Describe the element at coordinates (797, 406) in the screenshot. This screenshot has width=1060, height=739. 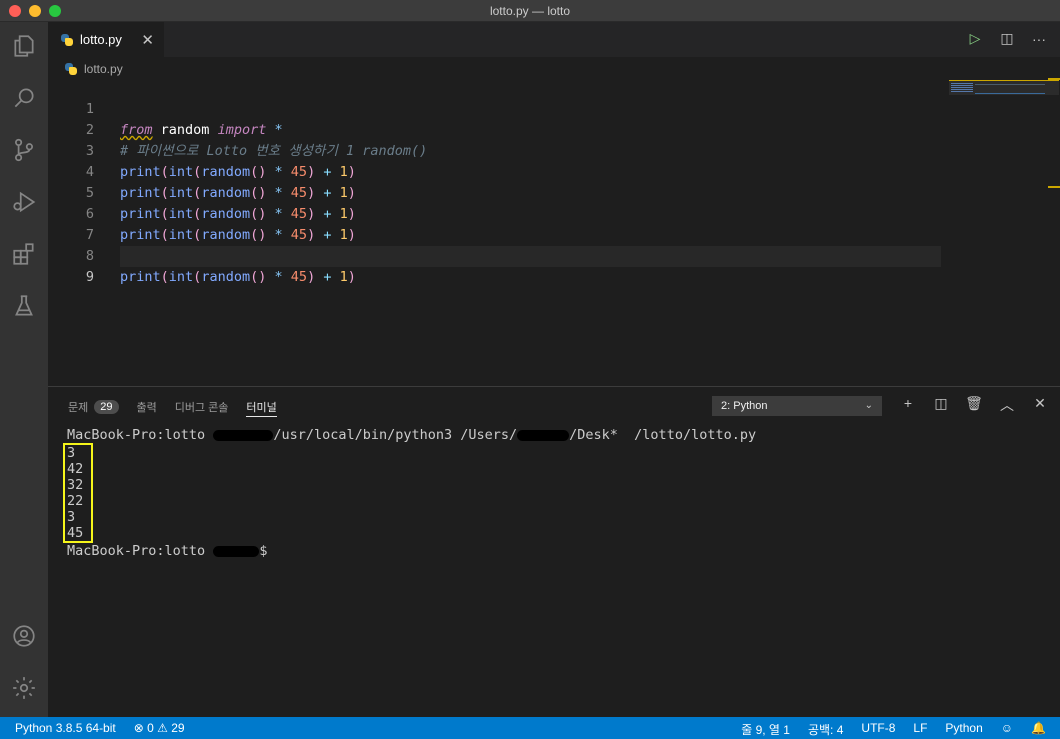
I see `terminal-select: 2: Python ⌄` at that location.